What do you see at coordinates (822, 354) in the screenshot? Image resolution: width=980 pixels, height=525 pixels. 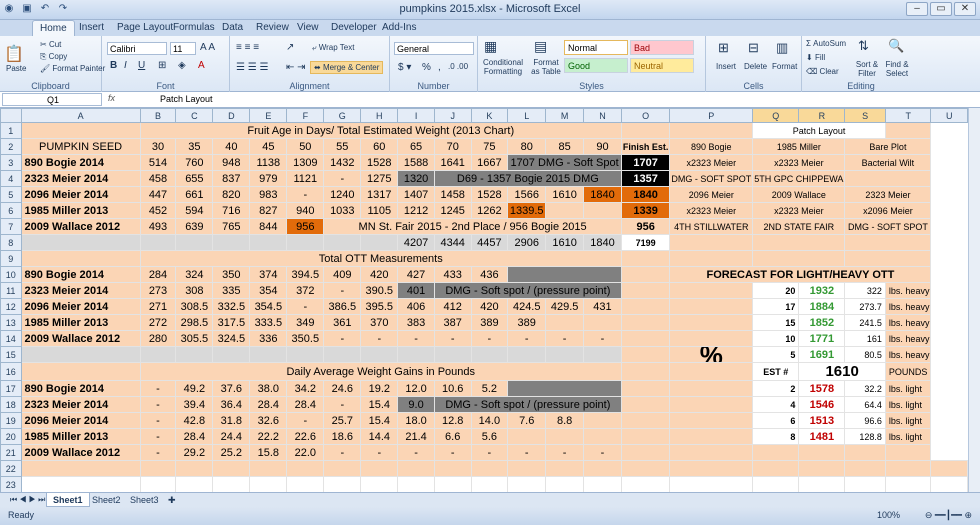 I see `cell: 1691` at bounding box center [822, 354].